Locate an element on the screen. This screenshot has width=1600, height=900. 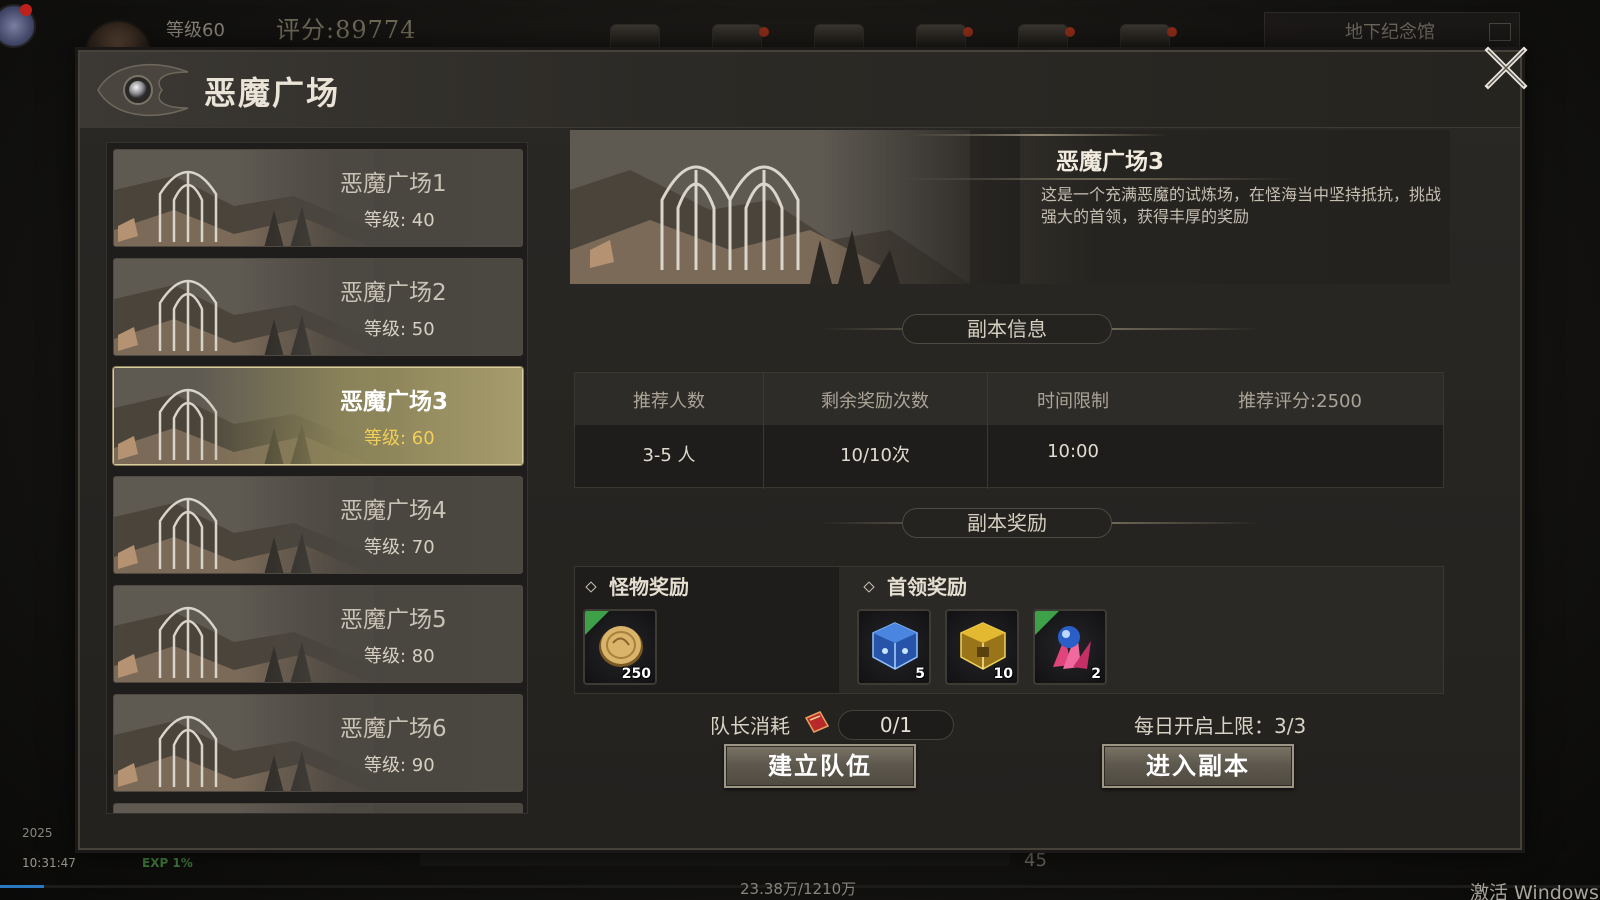
monster-reward-title: 怪物奖励 is located at coordinates (637, 585).